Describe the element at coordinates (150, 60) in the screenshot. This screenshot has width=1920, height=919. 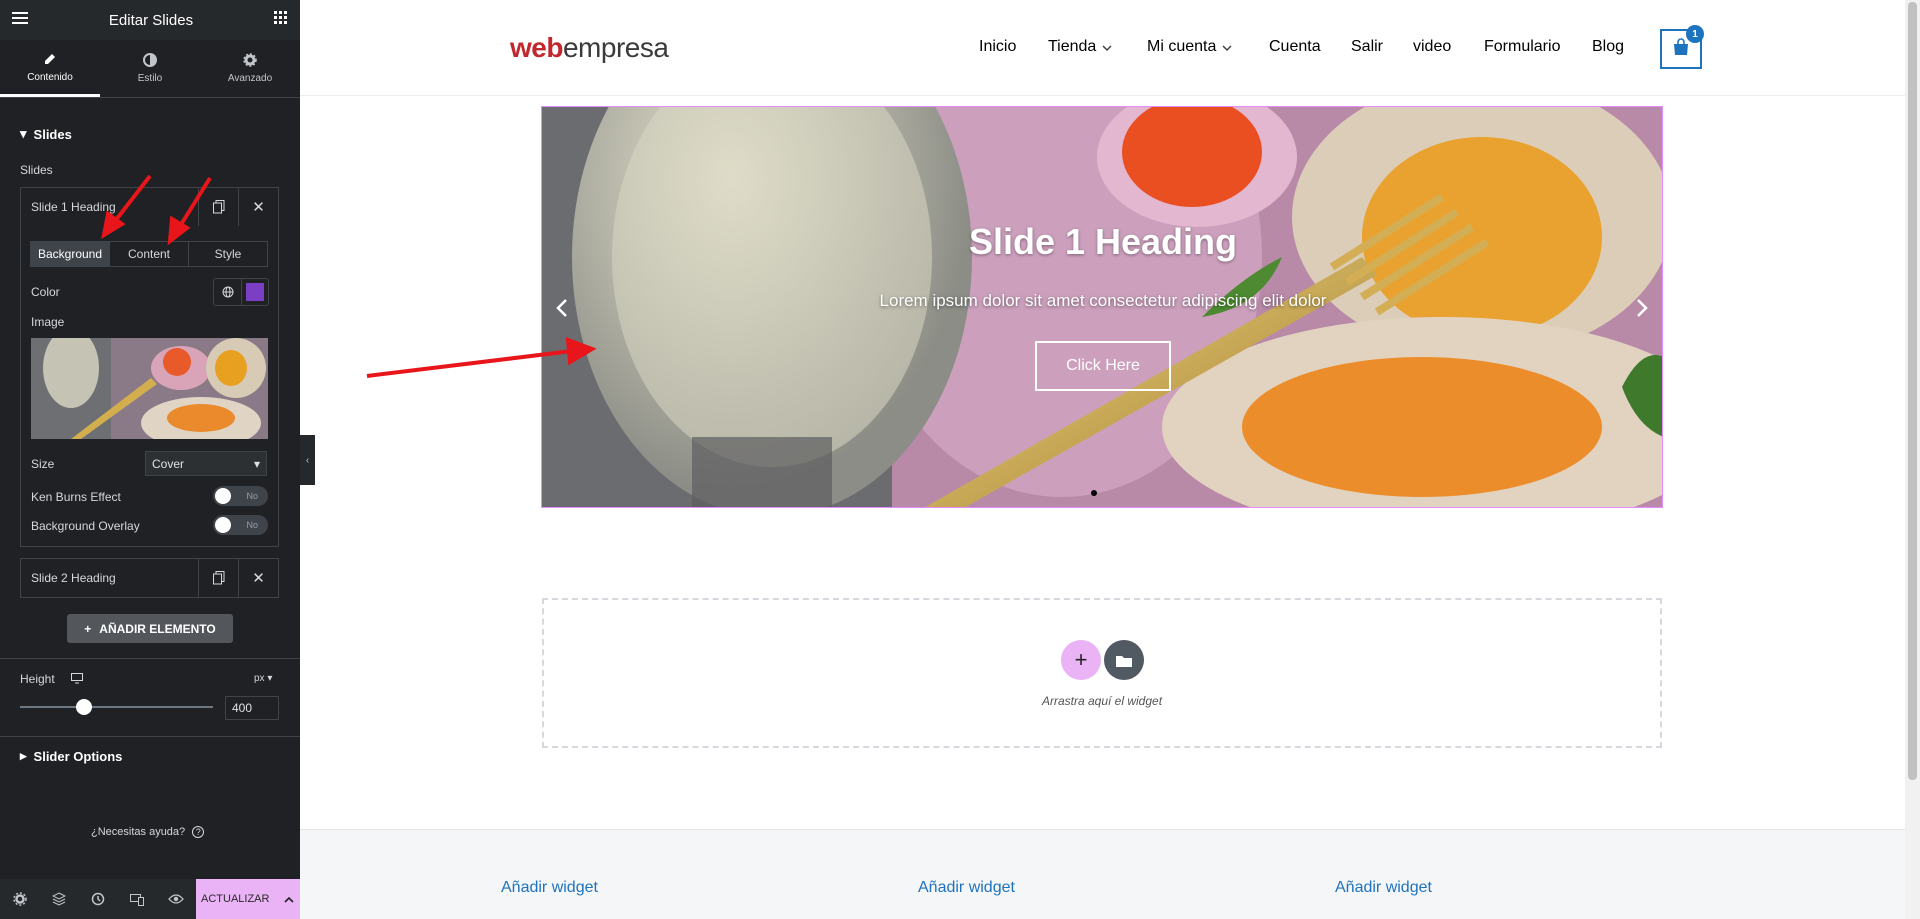
I see `contrast-icon` at that location.